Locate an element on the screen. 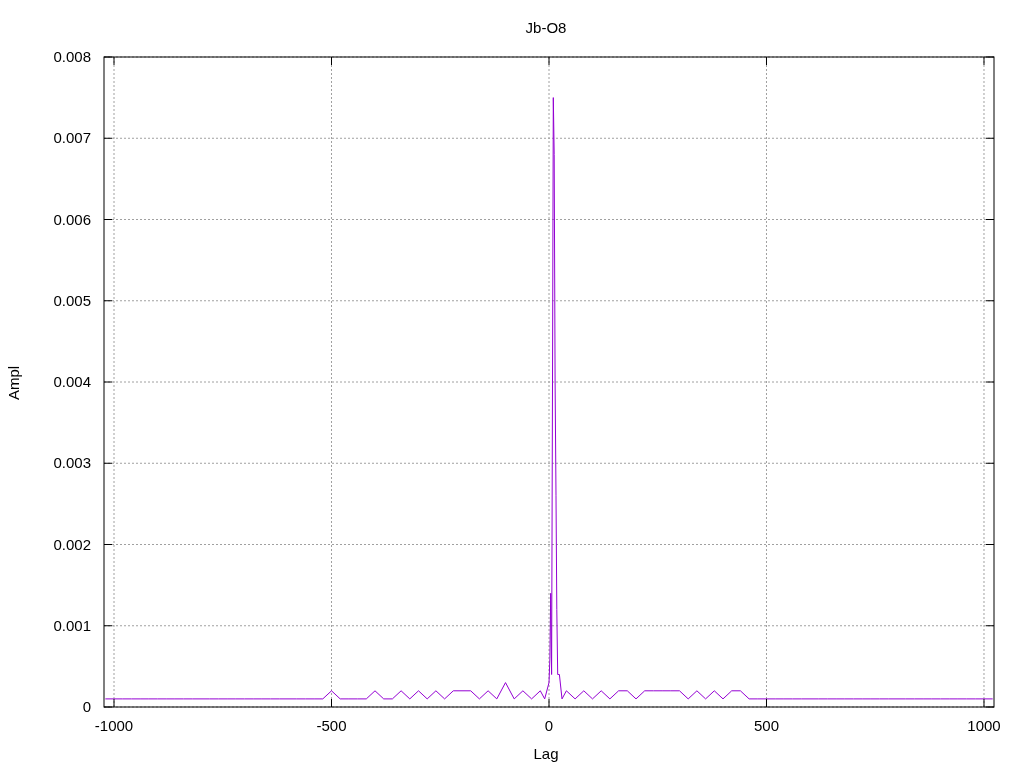 The height and width of the screenshot is (768, 1024). tick-label: 0.001 is located at coordinates (72, 625).